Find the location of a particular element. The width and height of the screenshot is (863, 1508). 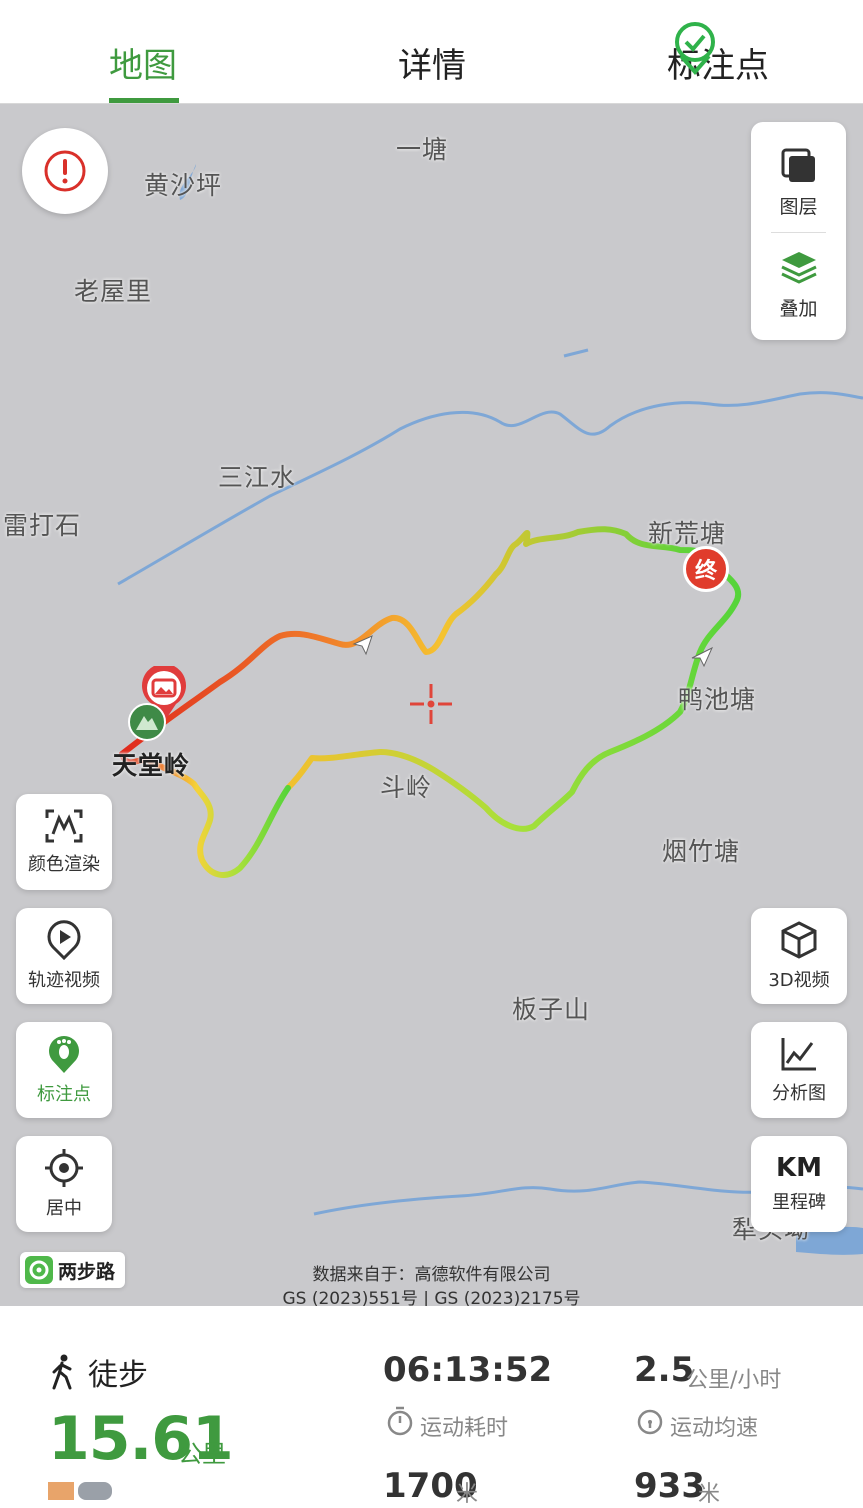

milestone-button: KM 里程碑 is located at coordinates (799, 1184).